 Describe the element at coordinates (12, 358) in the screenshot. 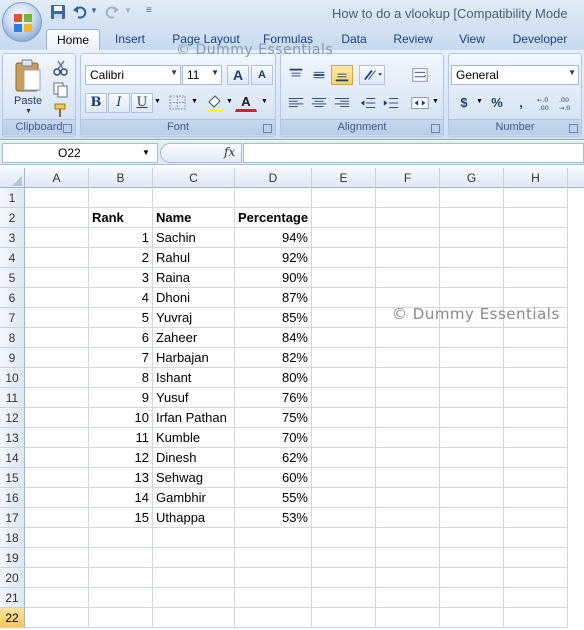

I see `row-header-9: 9` at that location.